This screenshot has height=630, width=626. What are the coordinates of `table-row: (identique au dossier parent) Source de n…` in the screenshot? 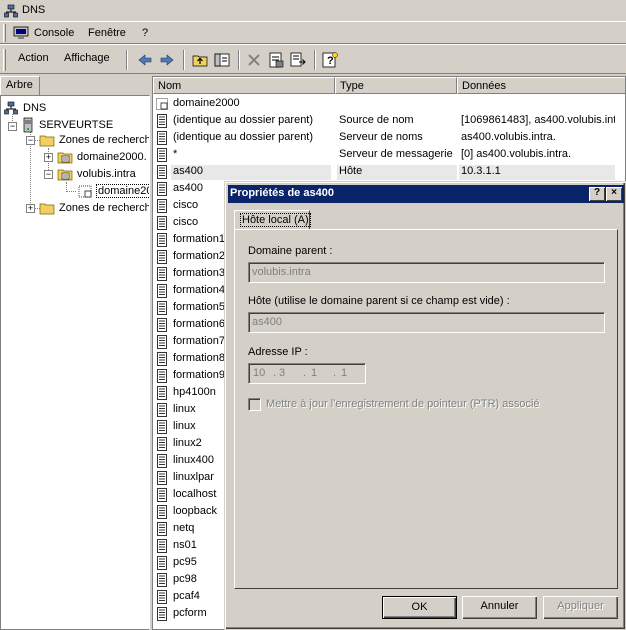 It's located at (389, 121).